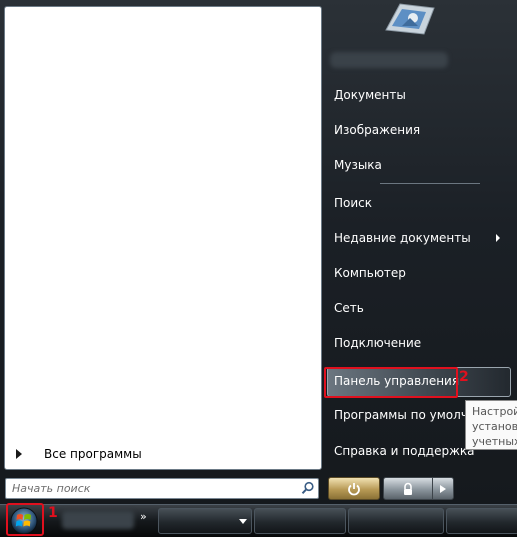 The height and width of the screenshot is (537, 517). Describe the element at coordinates (377, 130) in the screenshot. I see `menu-item-label: Изображения` at that location.